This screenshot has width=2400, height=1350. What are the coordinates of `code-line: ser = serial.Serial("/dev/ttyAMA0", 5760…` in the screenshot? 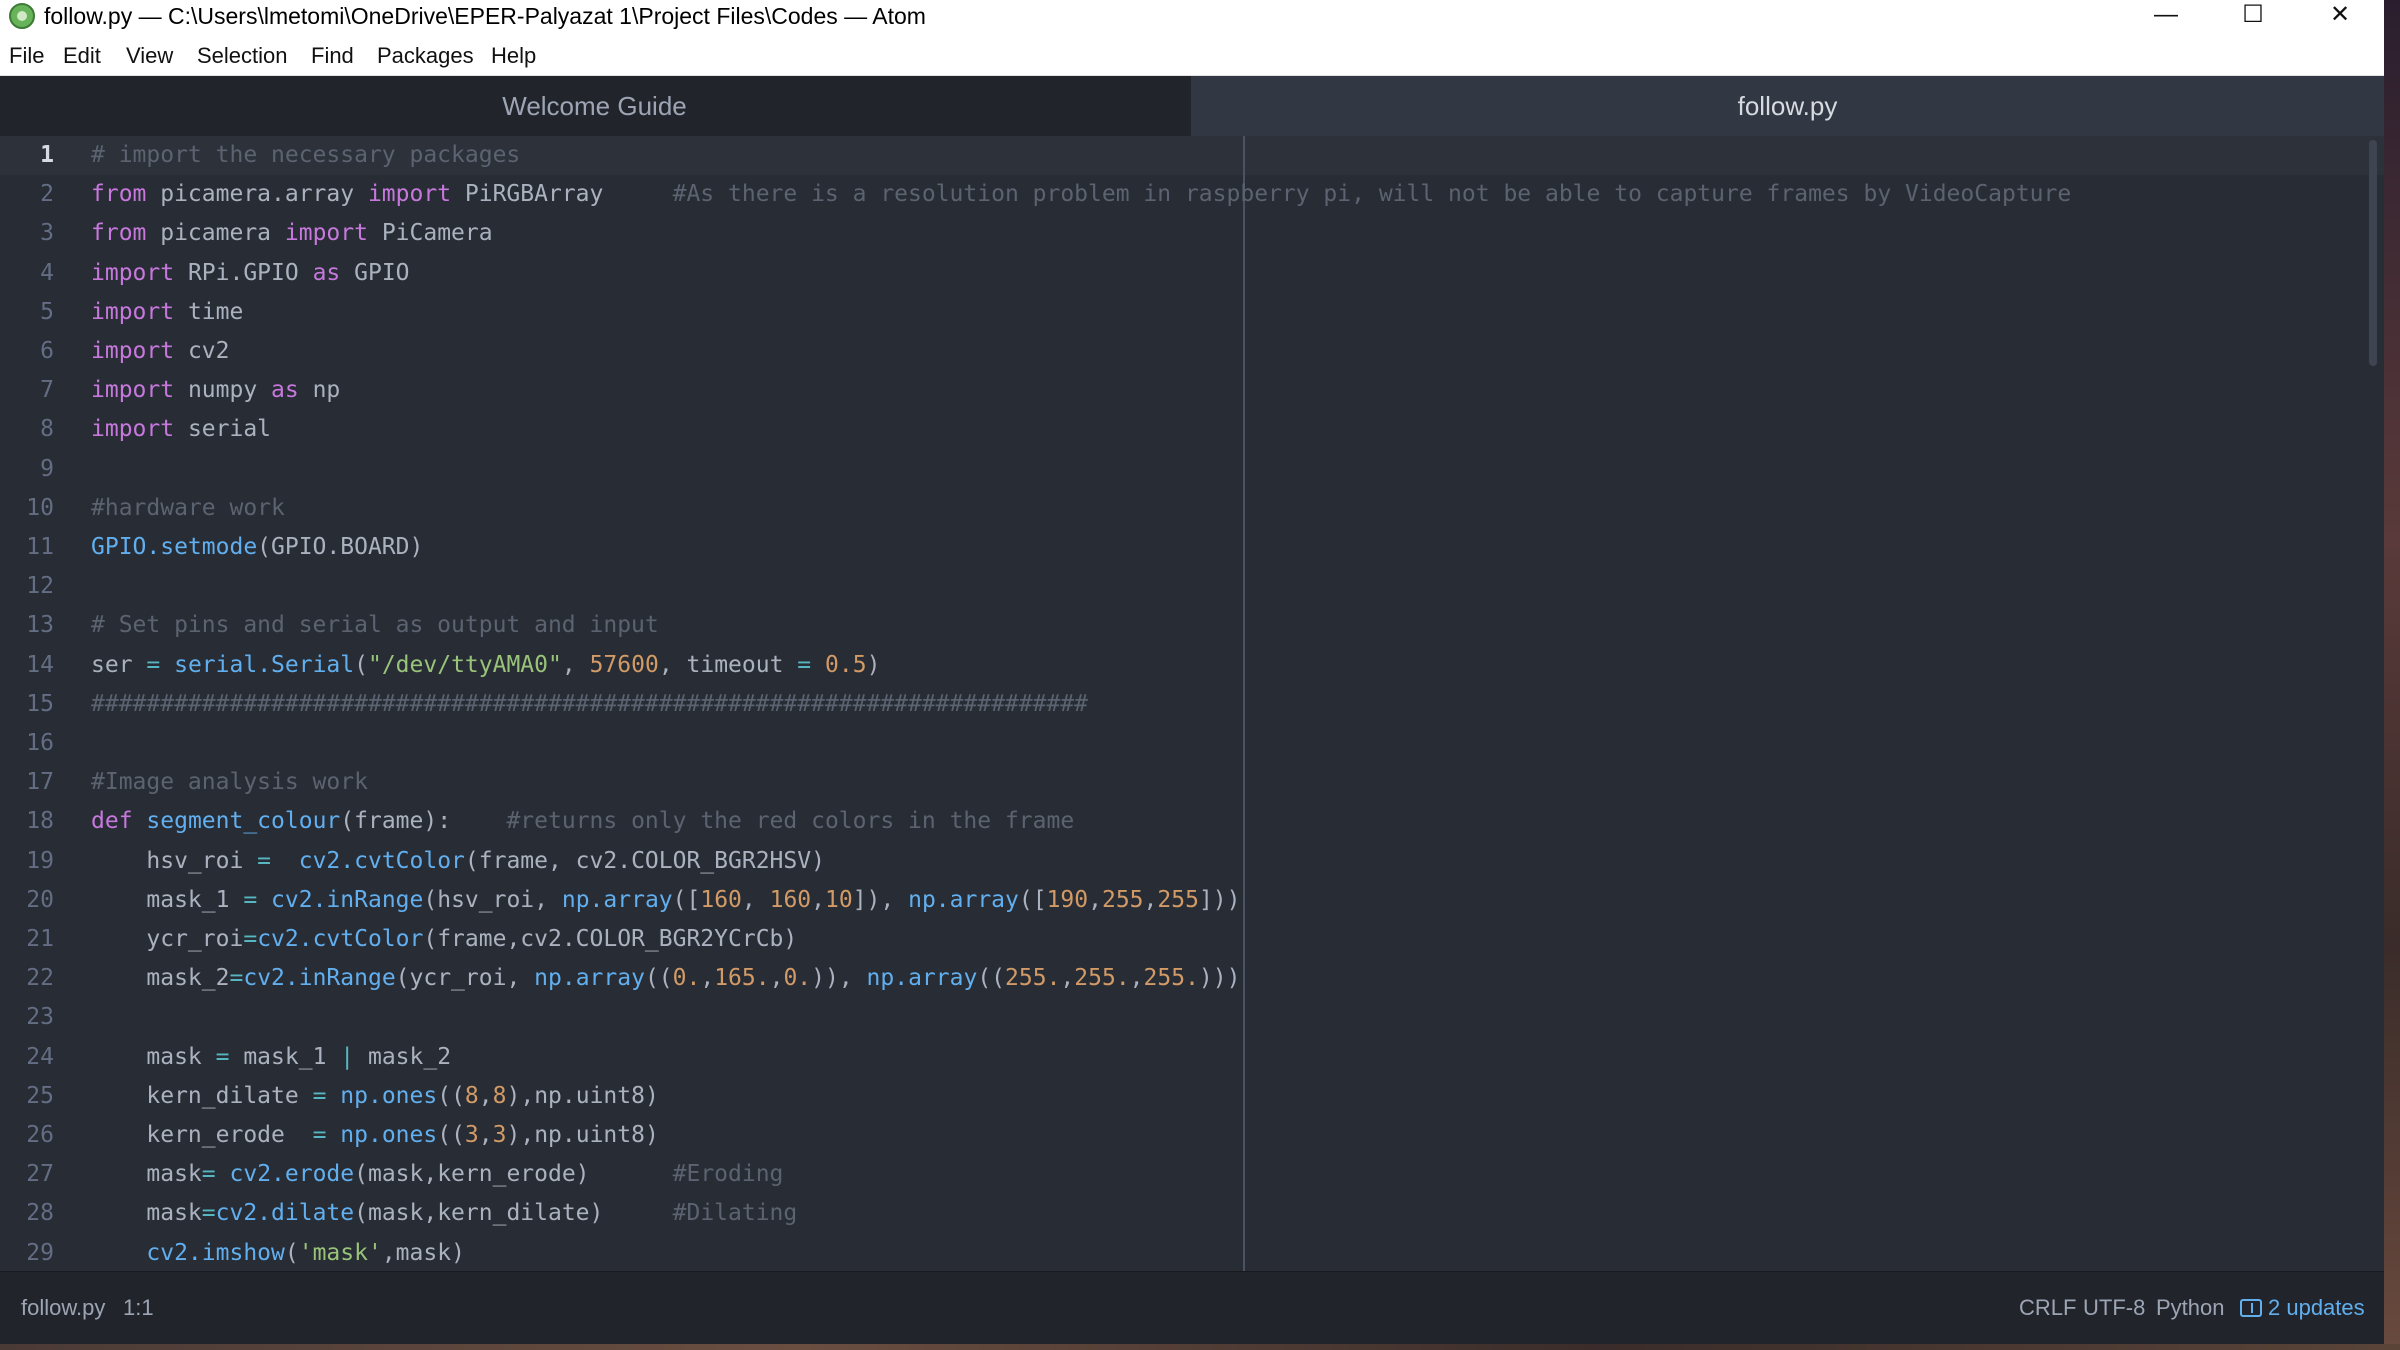 It's located at (485, 665).